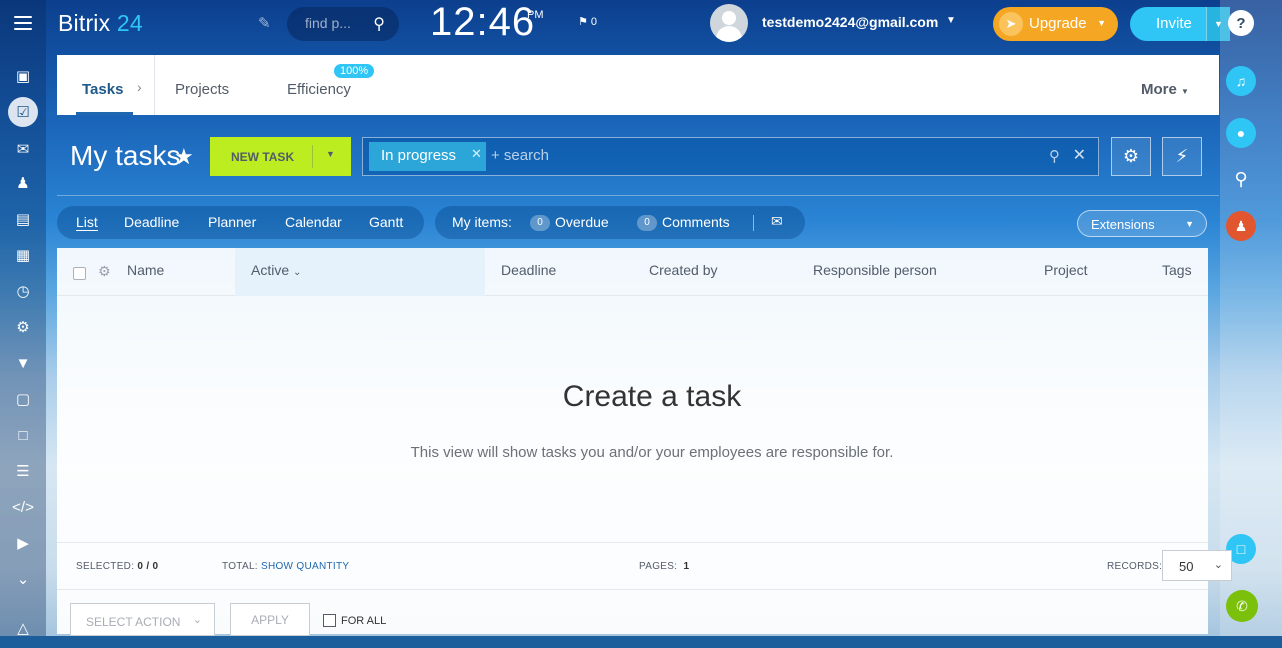  I want to click on feed-icon: ▣, so click(23, 76).